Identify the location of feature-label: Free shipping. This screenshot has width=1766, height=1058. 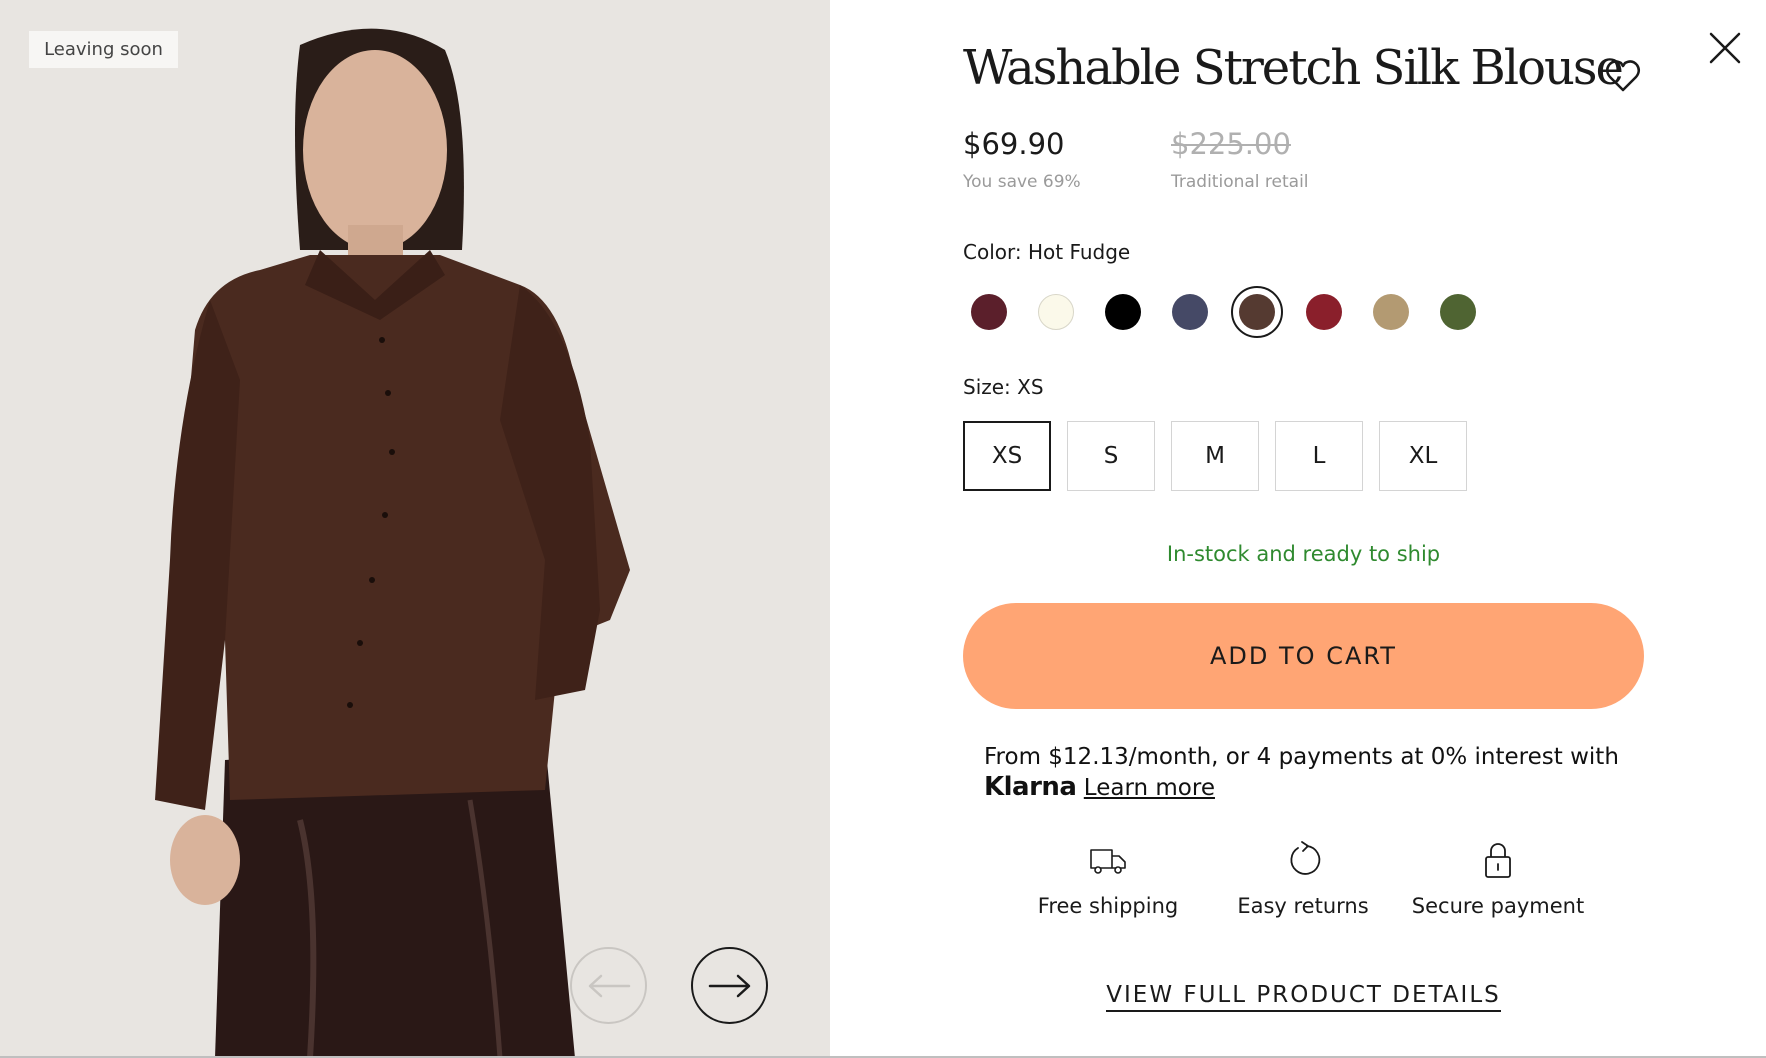
(1108, 906).